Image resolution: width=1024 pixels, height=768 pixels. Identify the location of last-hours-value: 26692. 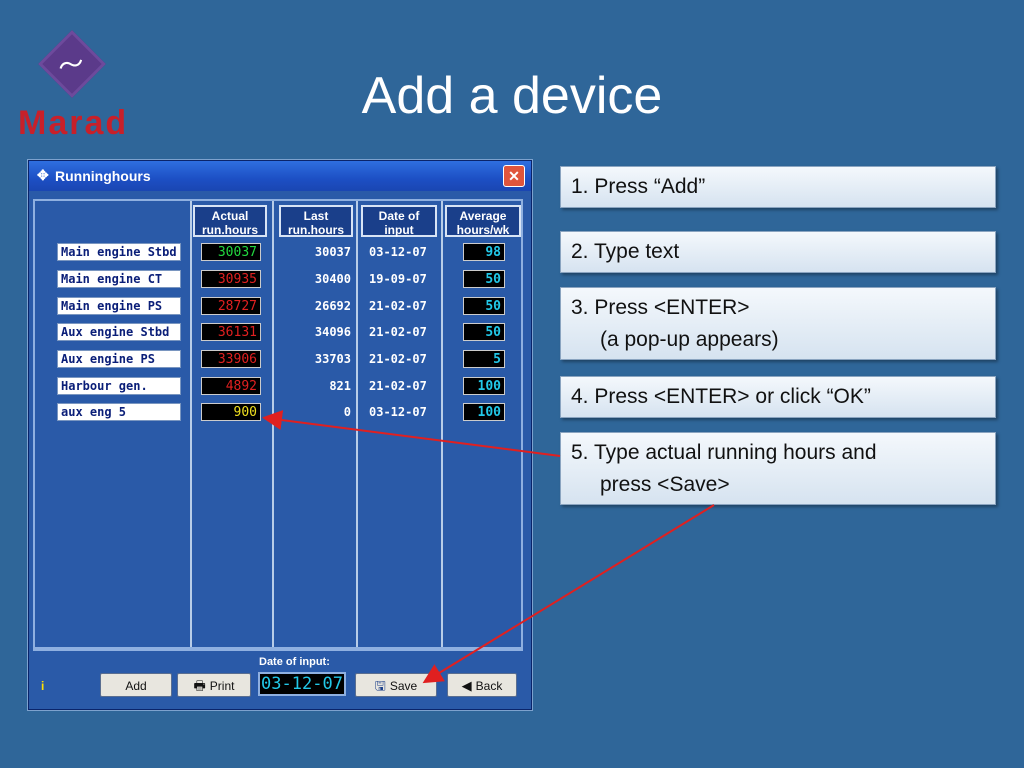
(332, 306).